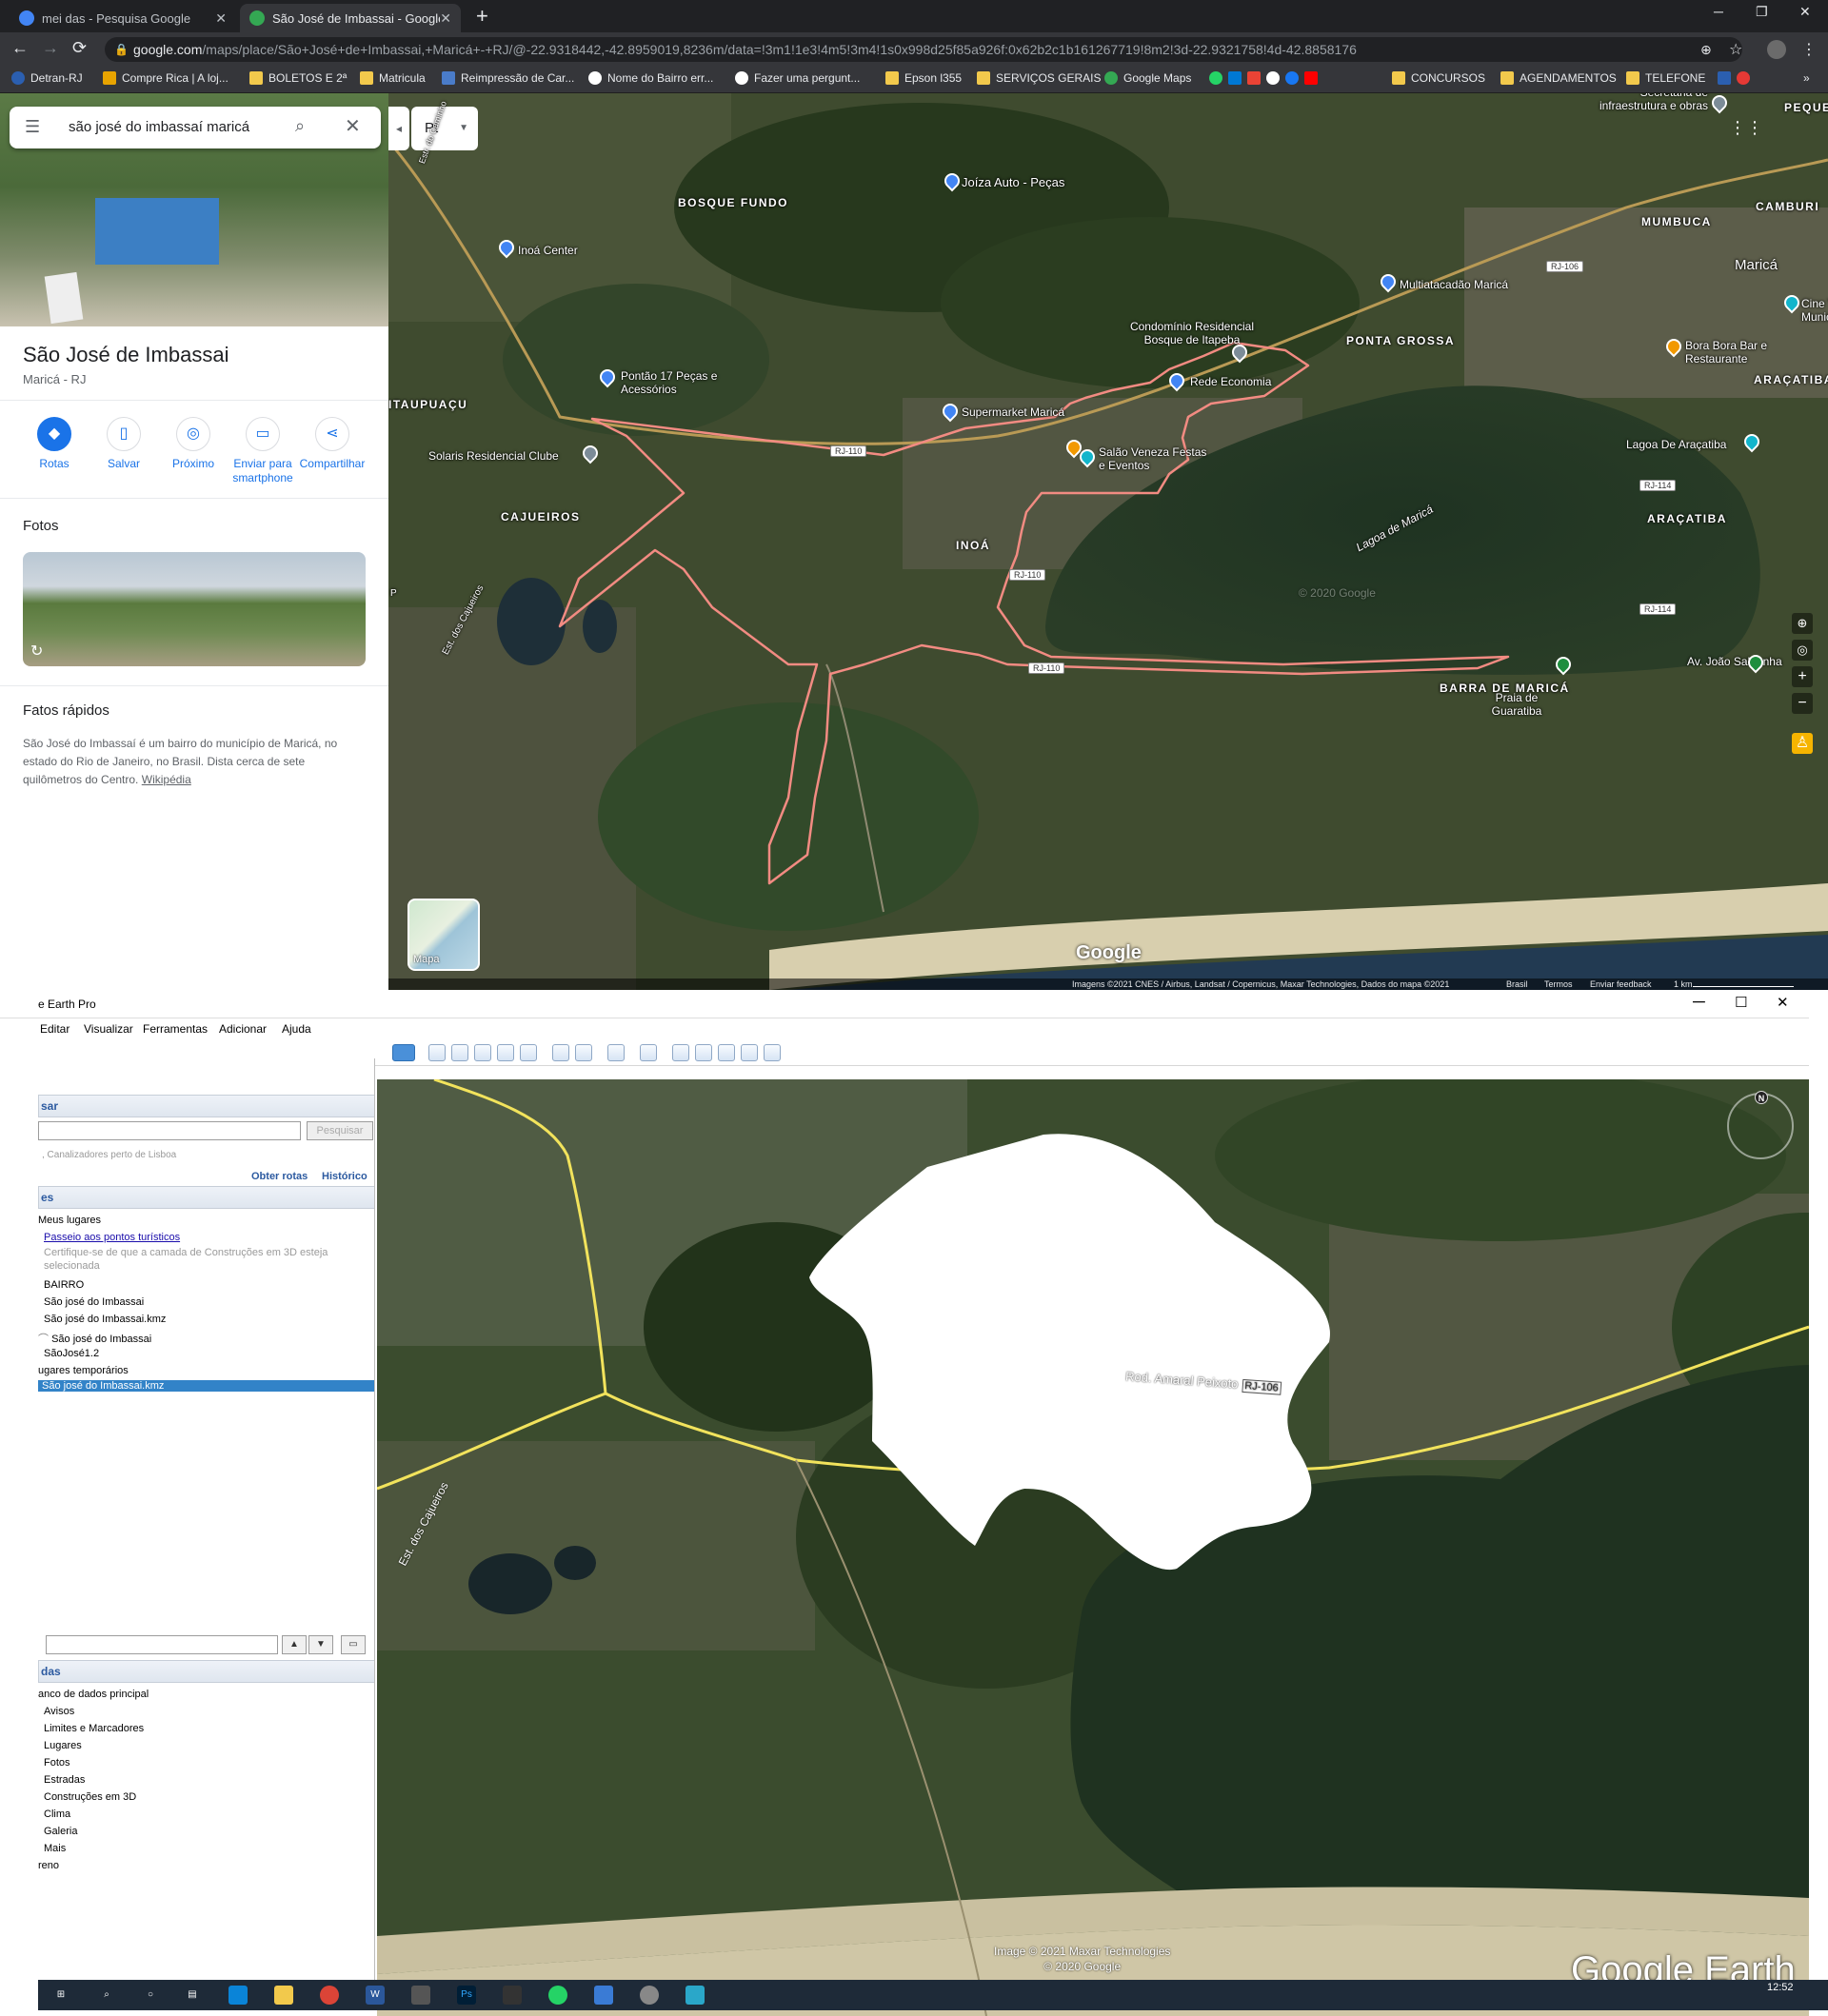 This screenshot has width=1828, height=2016. I want to click on poi-label: Condomínio Residencial Bosque de Itapeba, so click(1192, 333).